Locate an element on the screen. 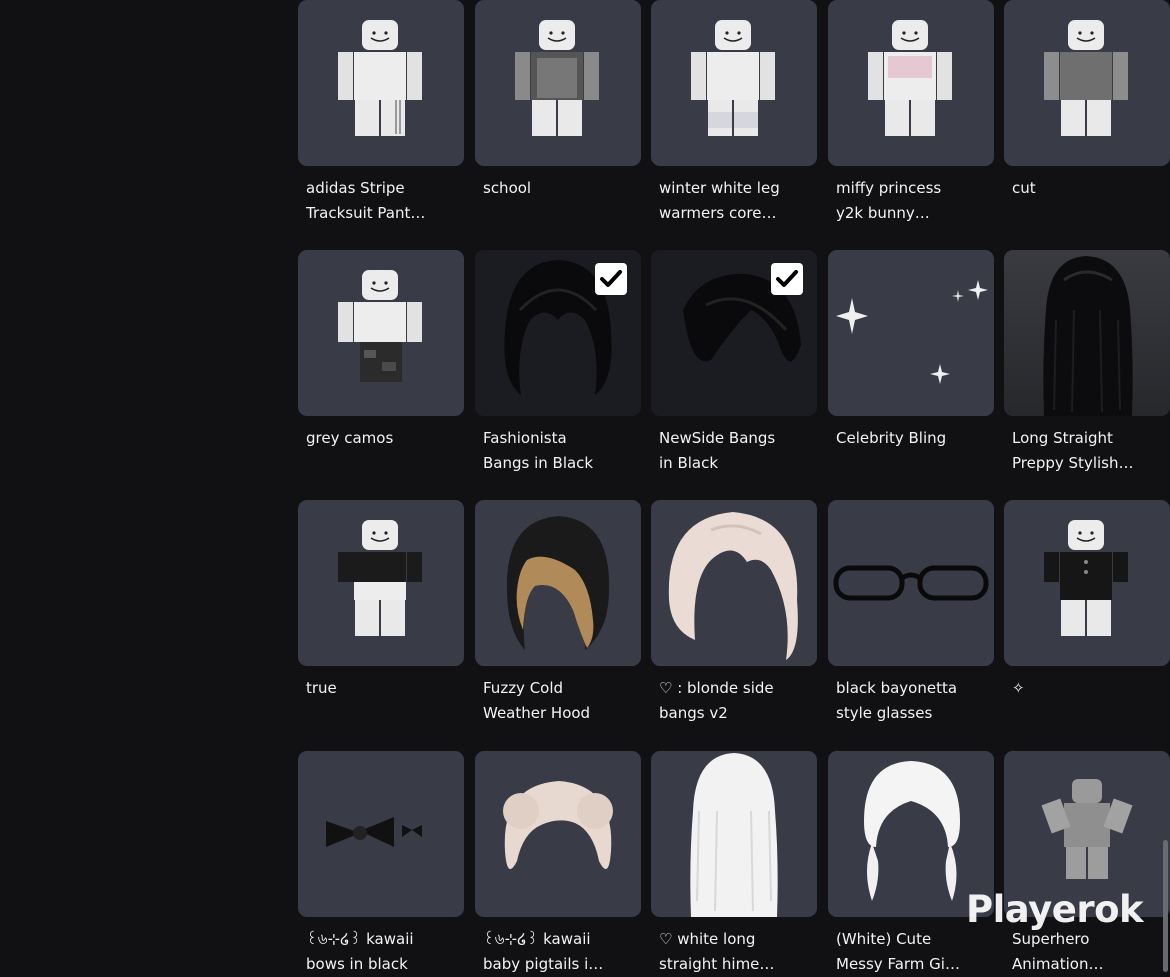 Image resolution: width=1170 pixels, height=977 pixels. inventory-item: grey camos is located at coordinates (381, 350).